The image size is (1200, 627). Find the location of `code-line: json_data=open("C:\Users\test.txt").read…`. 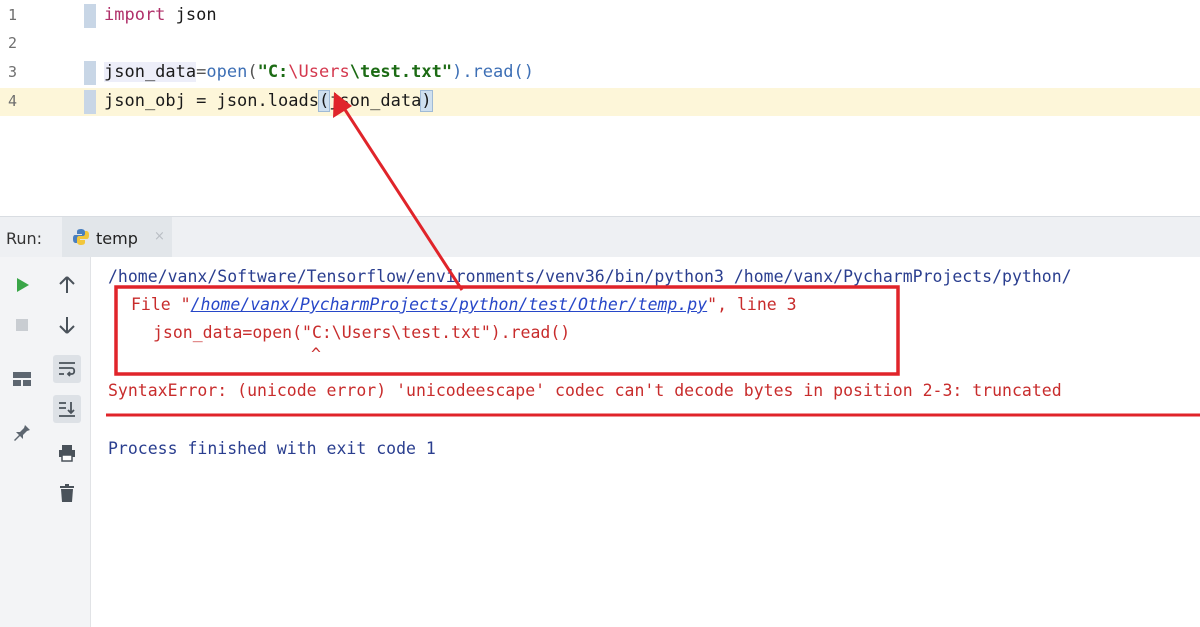

code-line: json_data=open("C:\Users\test.txt").read… is located at coordinates (319, 72).